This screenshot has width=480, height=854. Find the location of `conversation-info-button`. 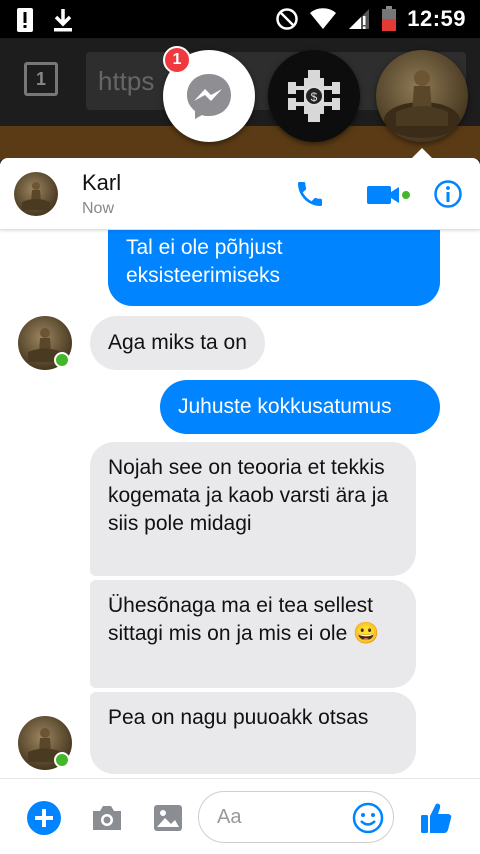

conversation-info-button is located at coordinates (448, 194).